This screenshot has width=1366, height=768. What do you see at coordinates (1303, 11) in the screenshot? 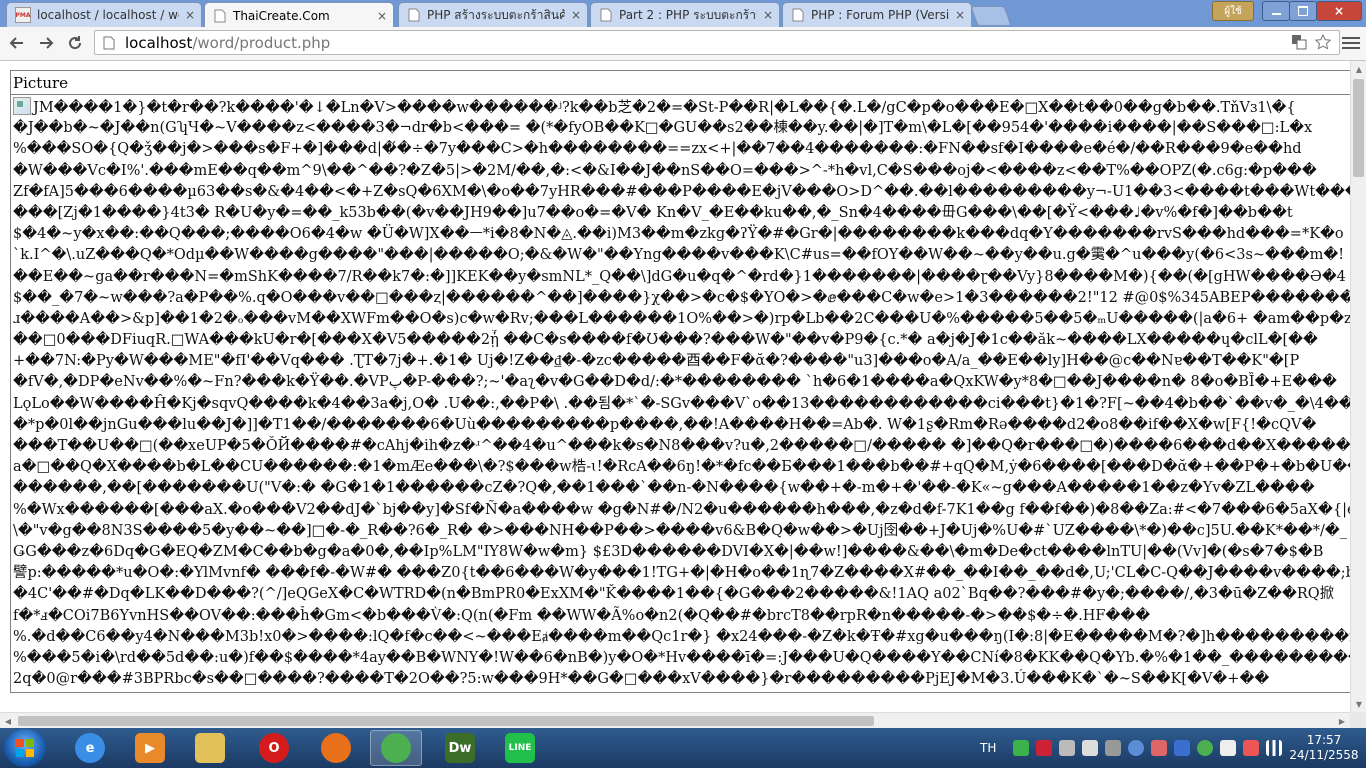
I see `maximize-button` at bounding box center [1303, 11].